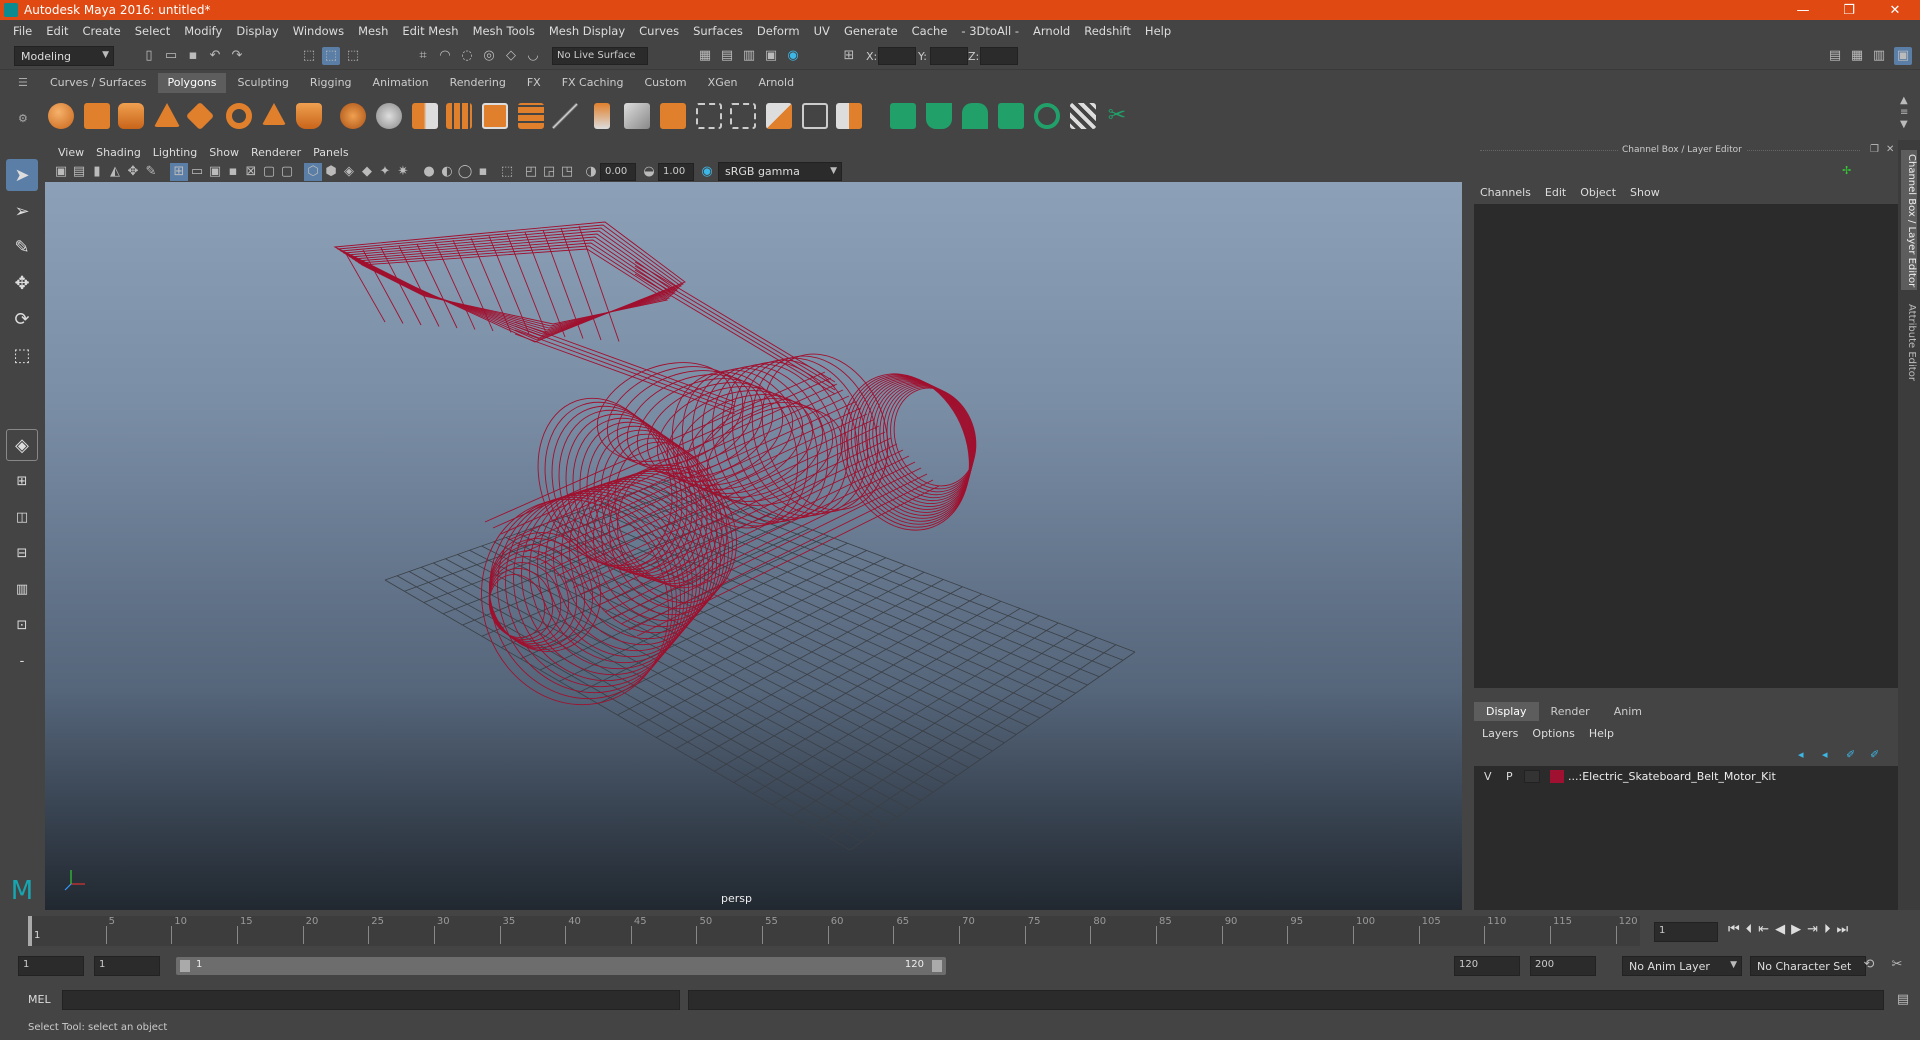 This screenshot has height=1040, width=1920. Describe the element at coordinates (287, 172) in the screenshot. I see `safe-title-icon: ▢` at that location.